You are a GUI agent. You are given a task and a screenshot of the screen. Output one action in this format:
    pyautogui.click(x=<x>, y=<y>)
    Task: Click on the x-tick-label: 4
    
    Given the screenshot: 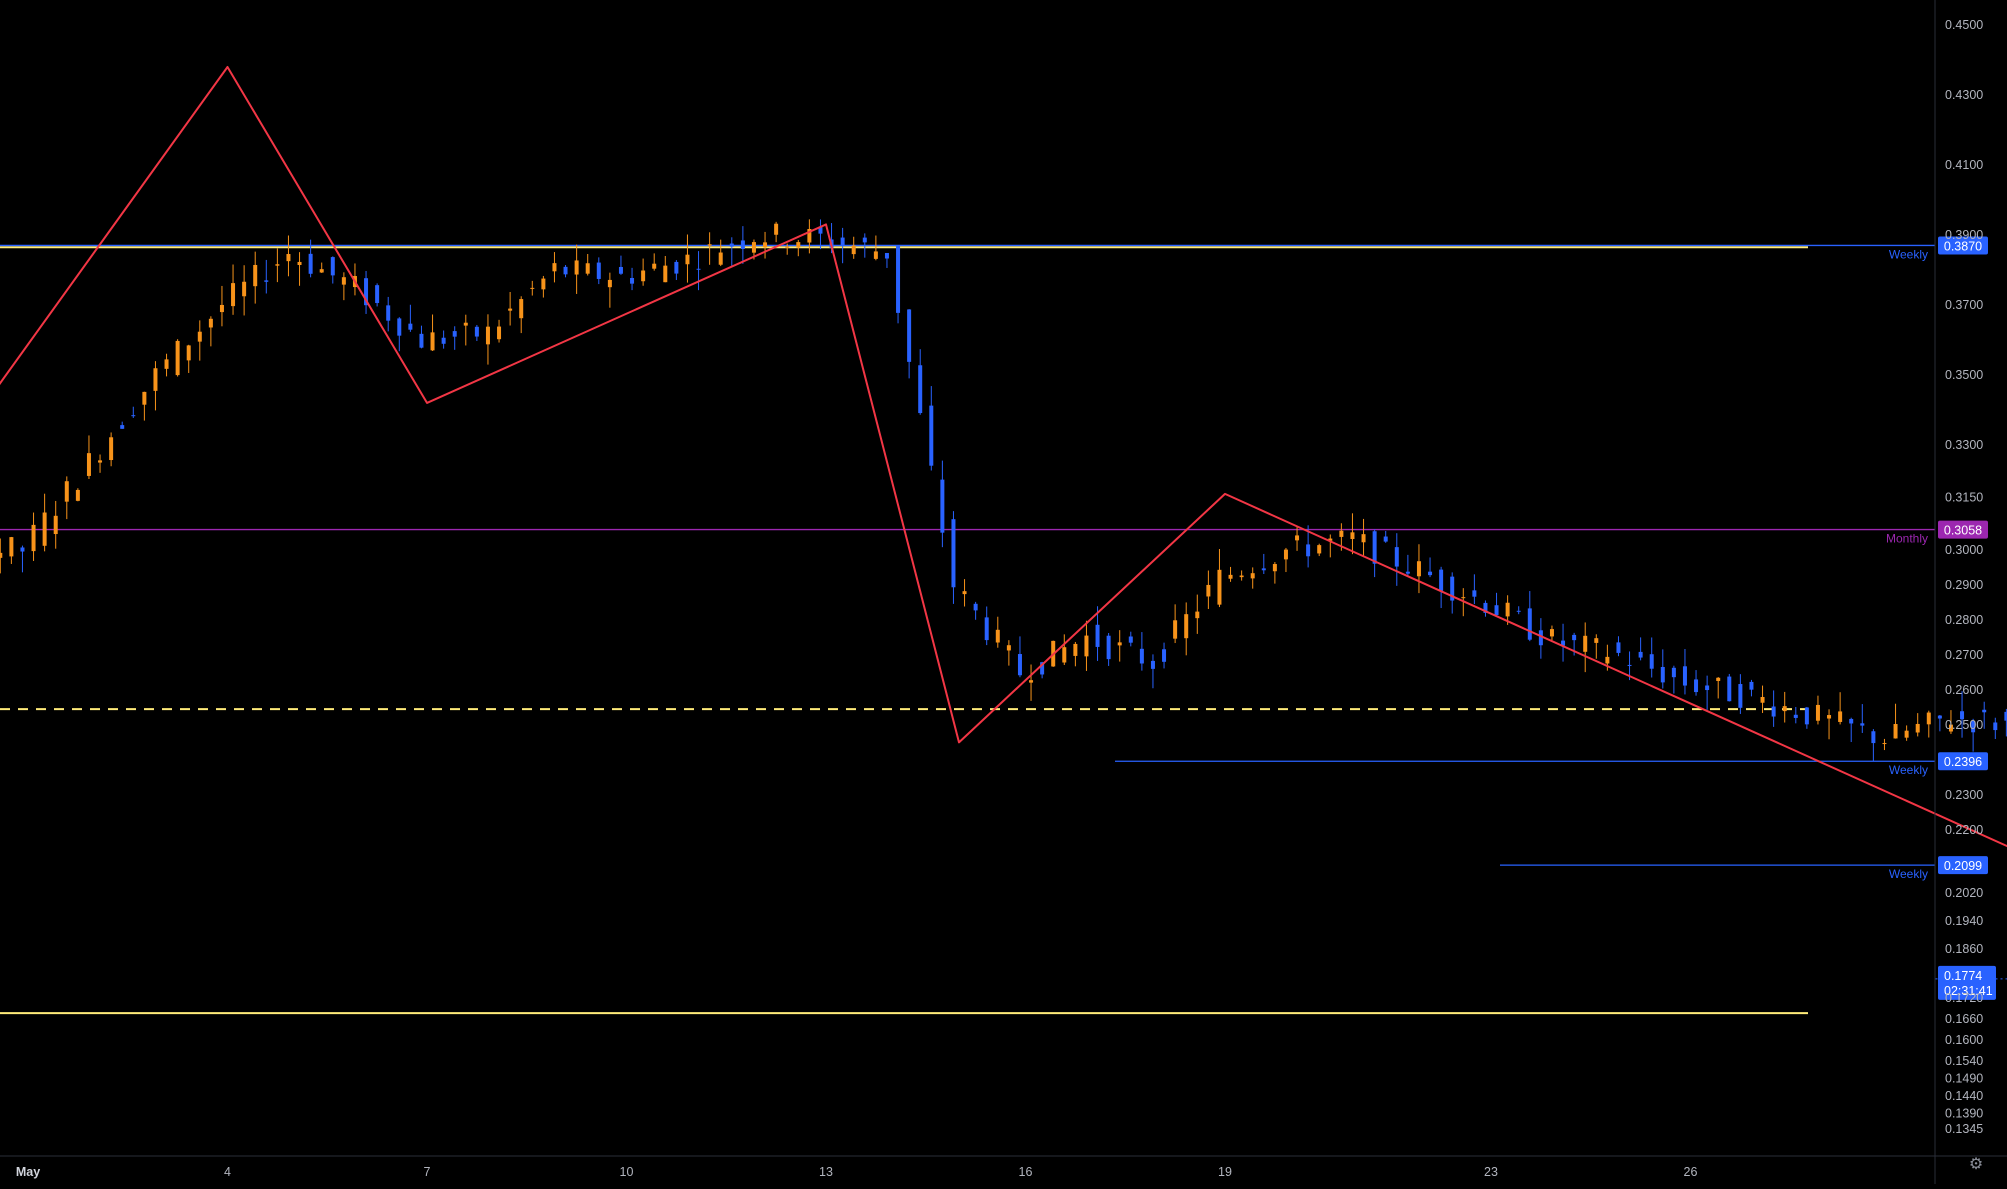 What is the action you would take?
    pyautogui.click(x=227, y=1172)
    